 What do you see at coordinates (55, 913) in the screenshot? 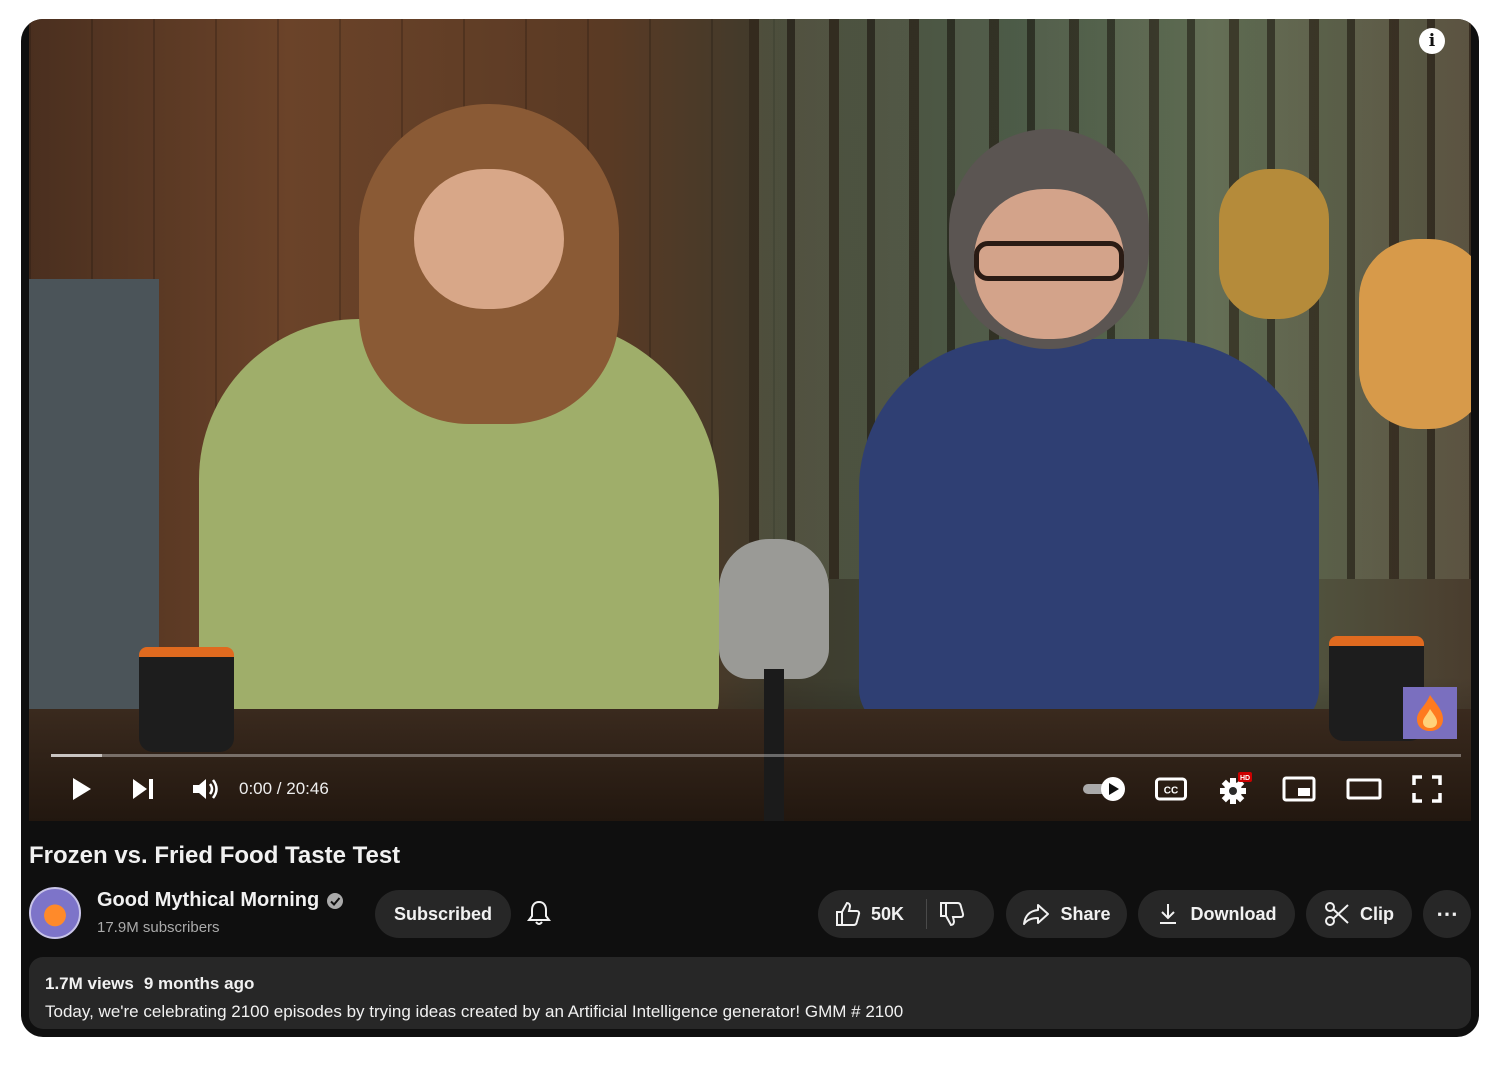
I see `channel-avatar` at bounding box center [55, 913].